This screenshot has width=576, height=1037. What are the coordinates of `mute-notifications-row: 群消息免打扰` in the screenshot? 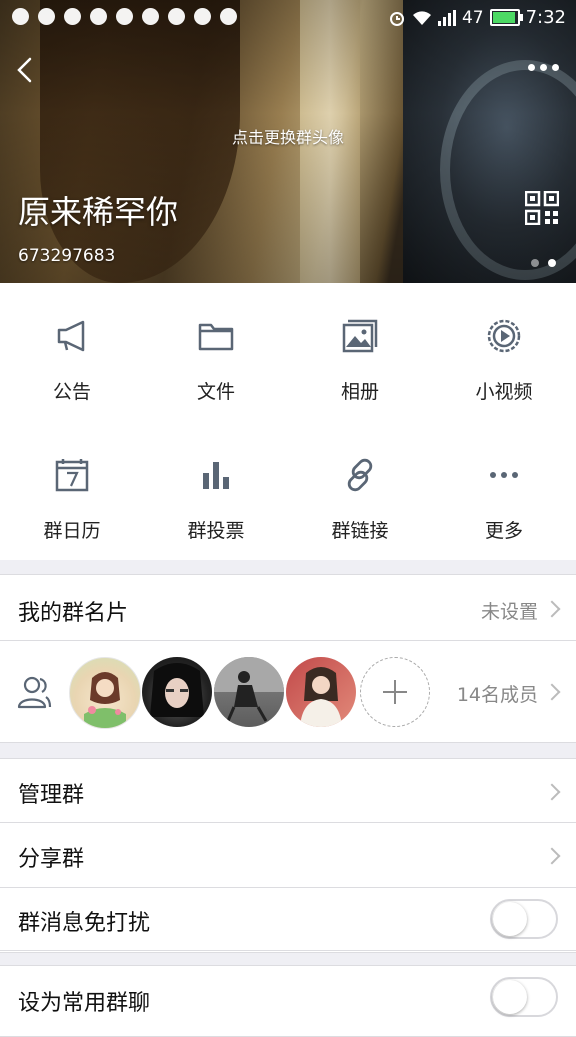 It's located at (288, 919).